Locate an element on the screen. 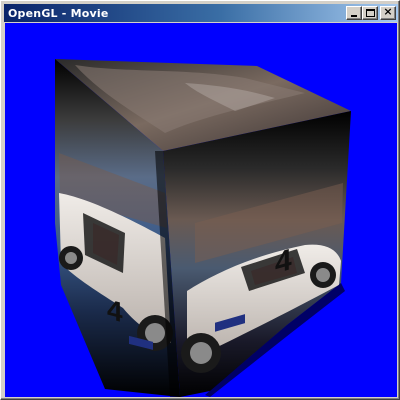 The width and height of the screenshot is (400, 400). maximize-button is located at coordinates (370, 13).